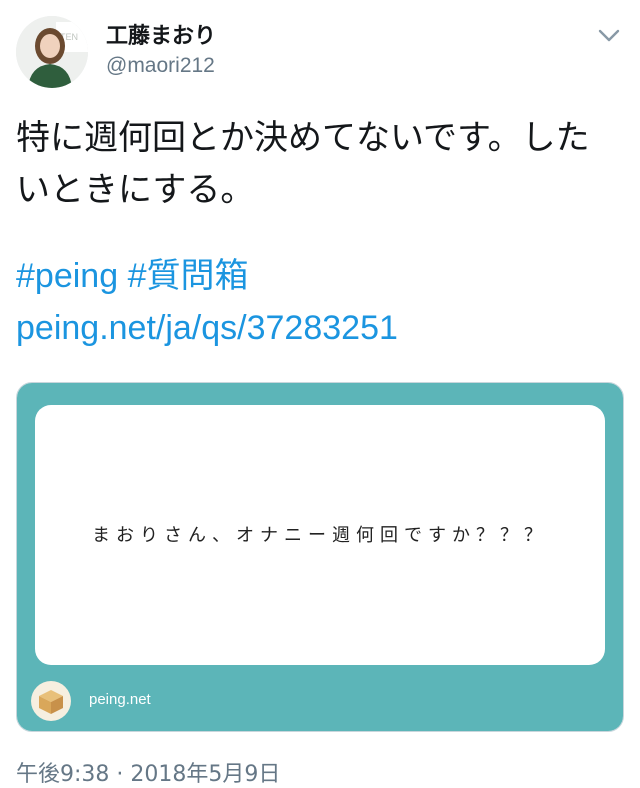 Image resolution: width=640 pixels, height=788 pixels. I want to click on tweet-links: #peing #質問箱 peing.net/ja/qs/37283251, so click(320, 302).